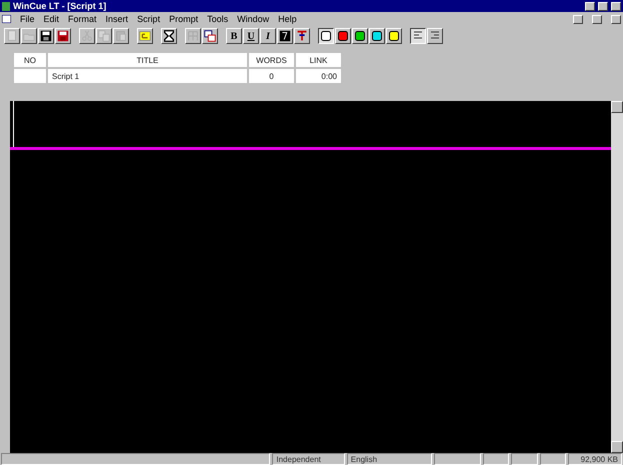 Image resolution: width=623 pixels, height=465 pixels. I want to click on align-button, so click(418, 36).